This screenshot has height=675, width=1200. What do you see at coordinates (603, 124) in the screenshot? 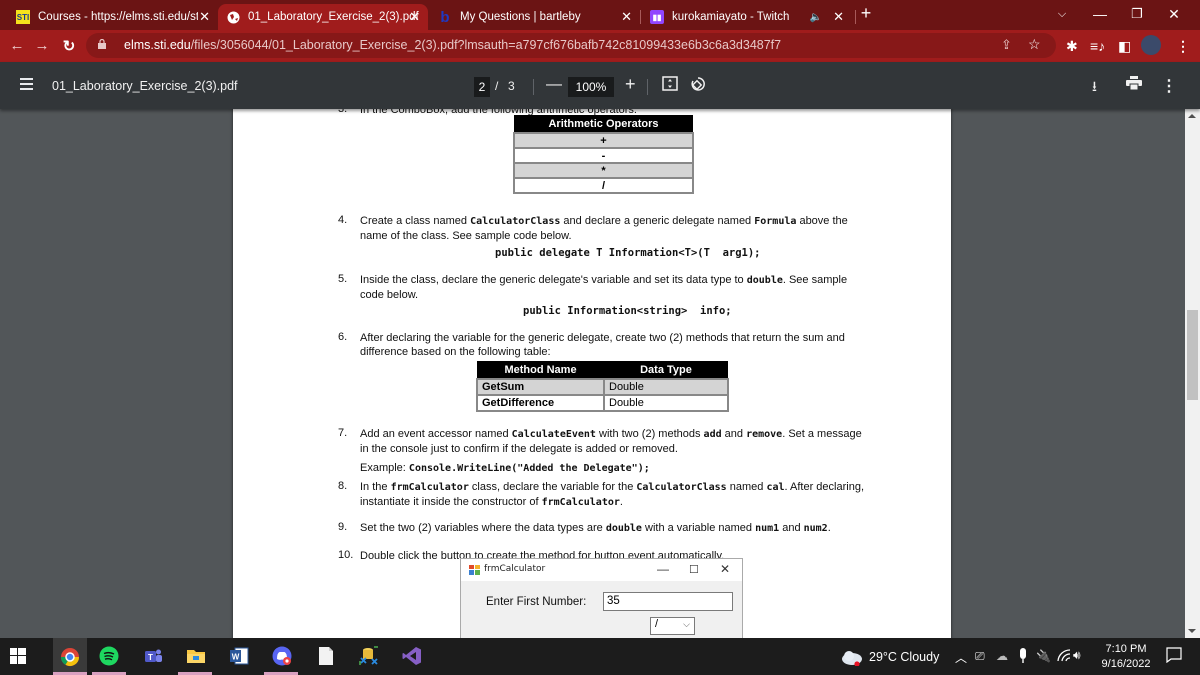
I see `ops-table-header: Arithmetic Operators` at bounding box center [603, 124].